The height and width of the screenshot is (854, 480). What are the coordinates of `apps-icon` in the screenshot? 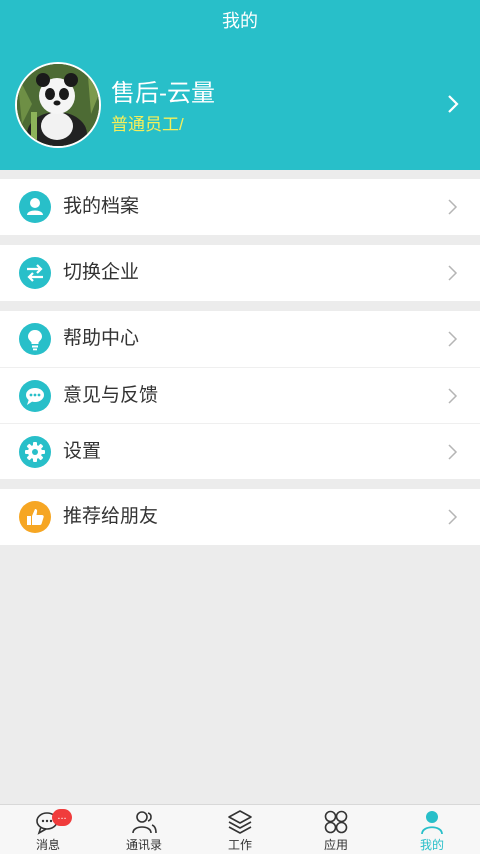 It's located at (336, 822).